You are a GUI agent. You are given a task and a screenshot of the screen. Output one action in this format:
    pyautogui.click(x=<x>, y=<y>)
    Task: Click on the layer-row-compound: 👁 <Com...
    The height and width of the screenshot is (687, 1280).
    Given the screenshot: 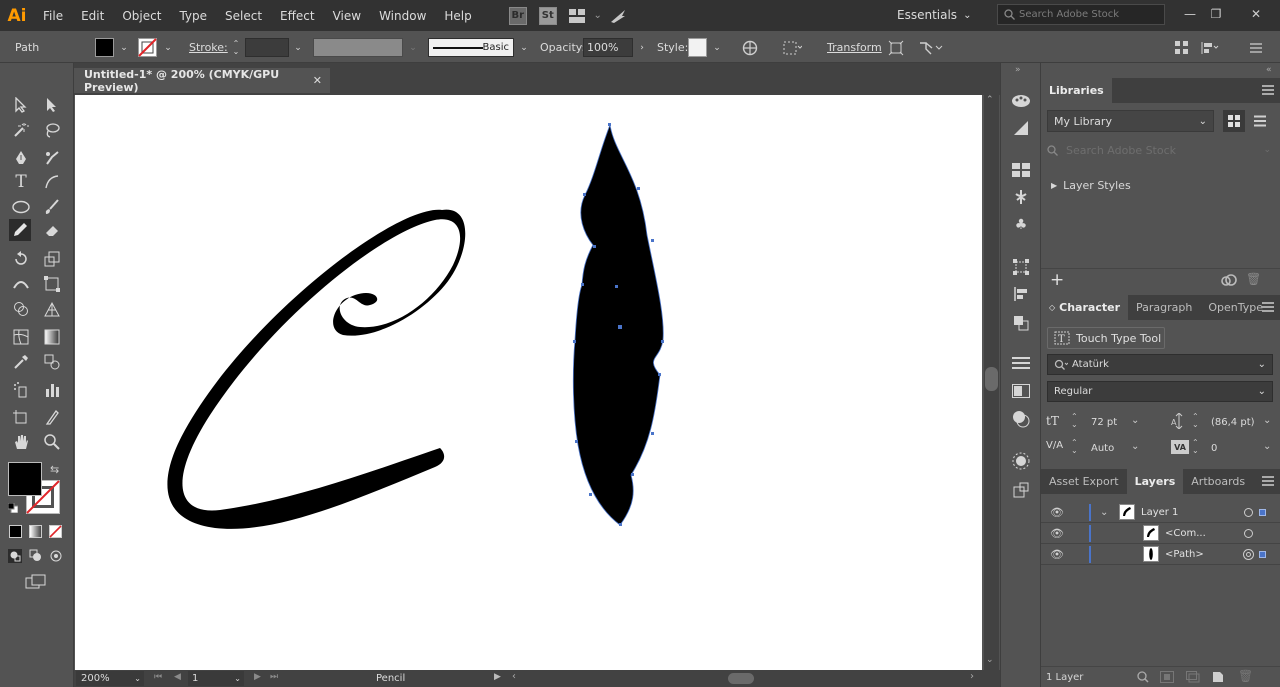 What is the action you would take?
    pyautogui.click(x=1160, y=533)
    